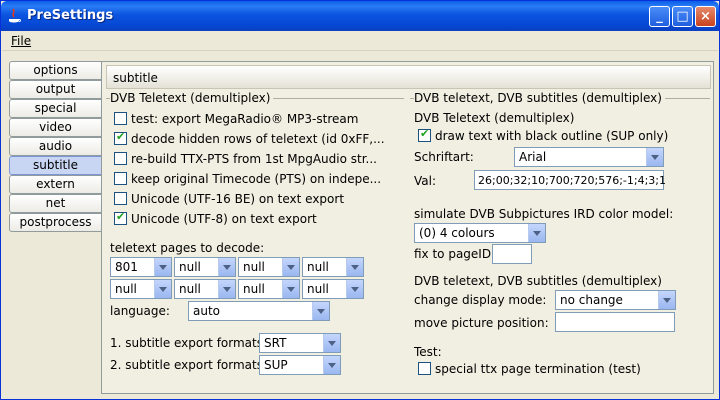 Image resolution: width=720 pixels, height=400 pixels. Describe the element at coordinates (55, 89) in the screenshot. I see `tab-output: output` at that location.